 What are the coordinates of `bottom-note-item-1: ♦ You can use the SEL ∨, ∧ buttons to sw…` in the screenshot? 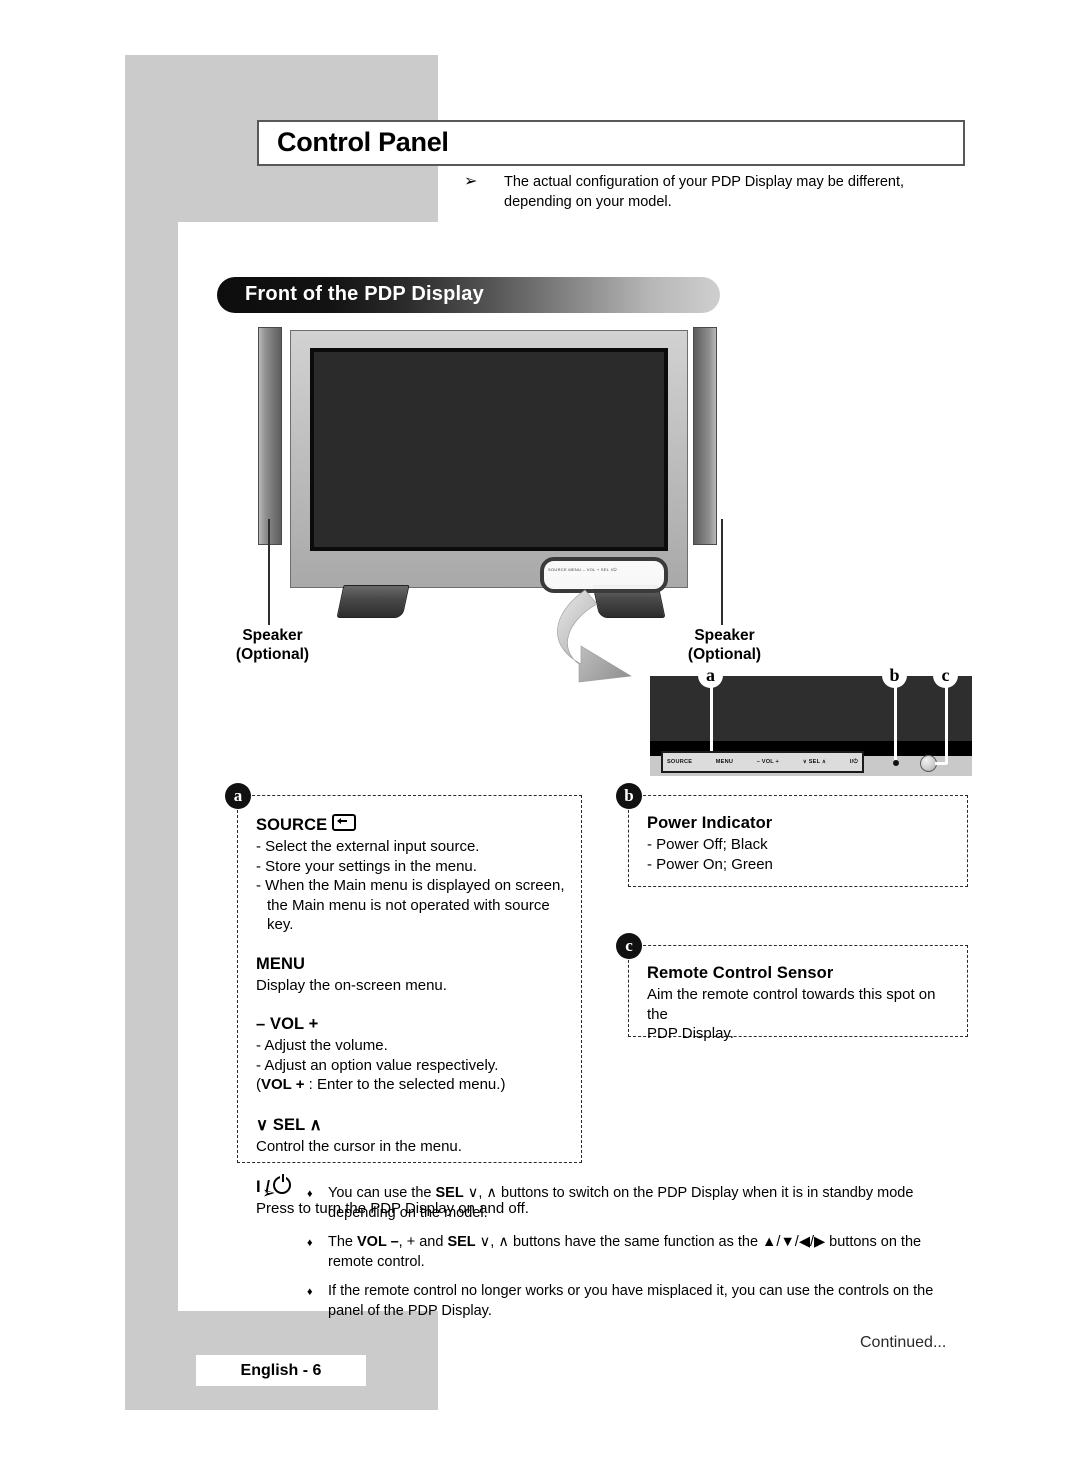 It's located at (610, 1203).